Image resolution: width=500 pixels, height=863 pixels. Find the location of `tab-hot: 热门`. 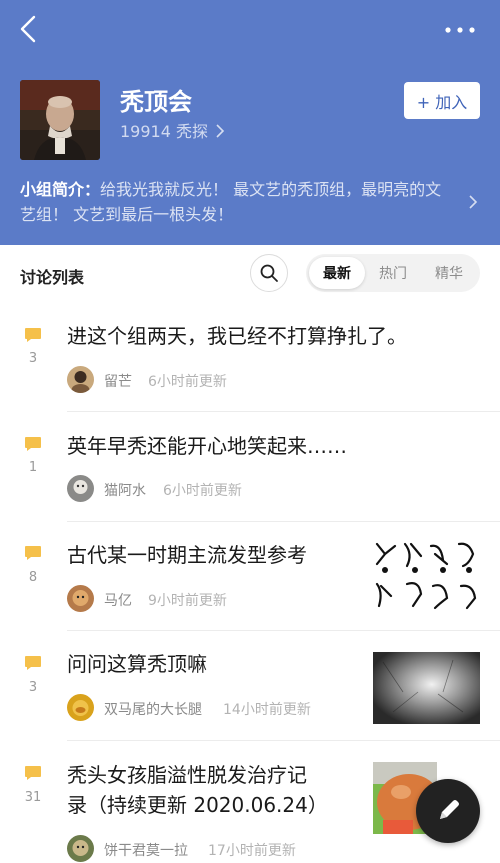

tab-hot: 热门 is located at coordinates (393, 273).